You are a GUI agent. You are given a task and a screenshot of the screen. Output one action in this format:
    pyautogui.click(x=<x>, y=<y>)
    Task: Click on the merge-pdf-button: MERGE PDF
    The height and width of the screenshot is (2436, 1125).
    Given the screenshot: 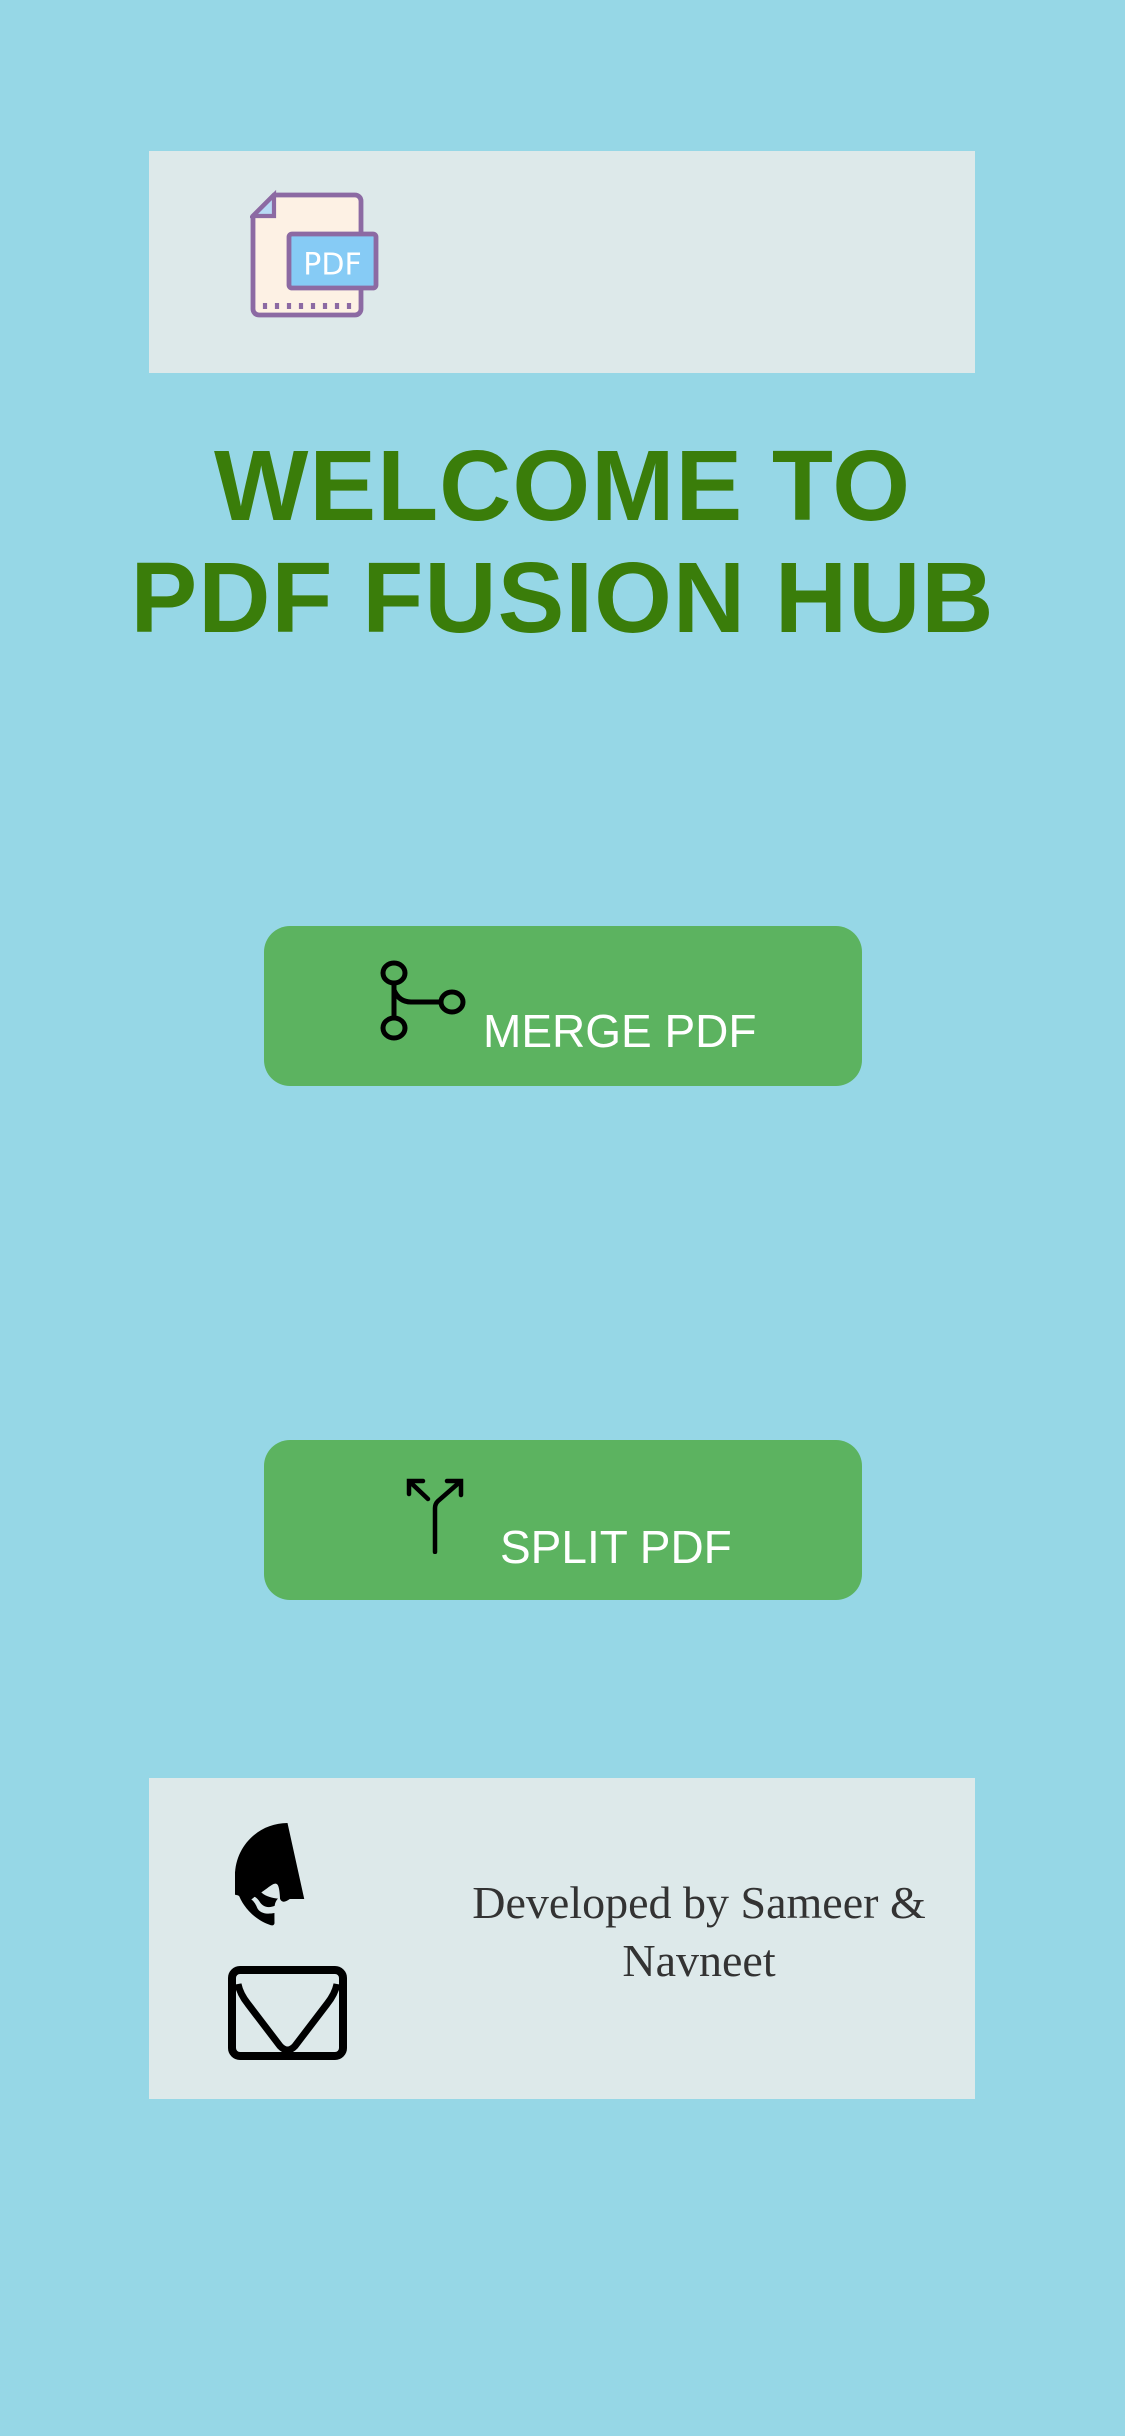 What is the action you would take?
    pyautogui.click(x=563, y=1006)
    